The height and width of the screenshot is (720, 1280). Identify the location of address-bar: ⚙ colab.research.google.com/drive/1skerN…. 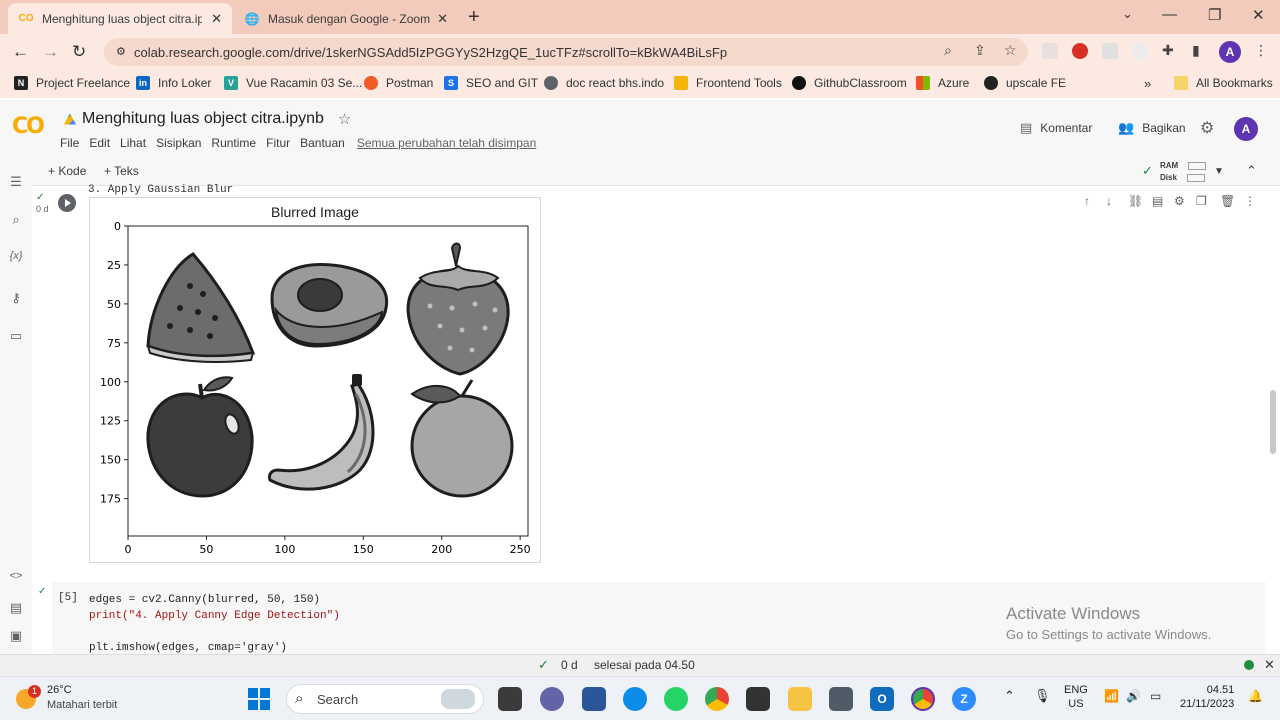
(566, 52).